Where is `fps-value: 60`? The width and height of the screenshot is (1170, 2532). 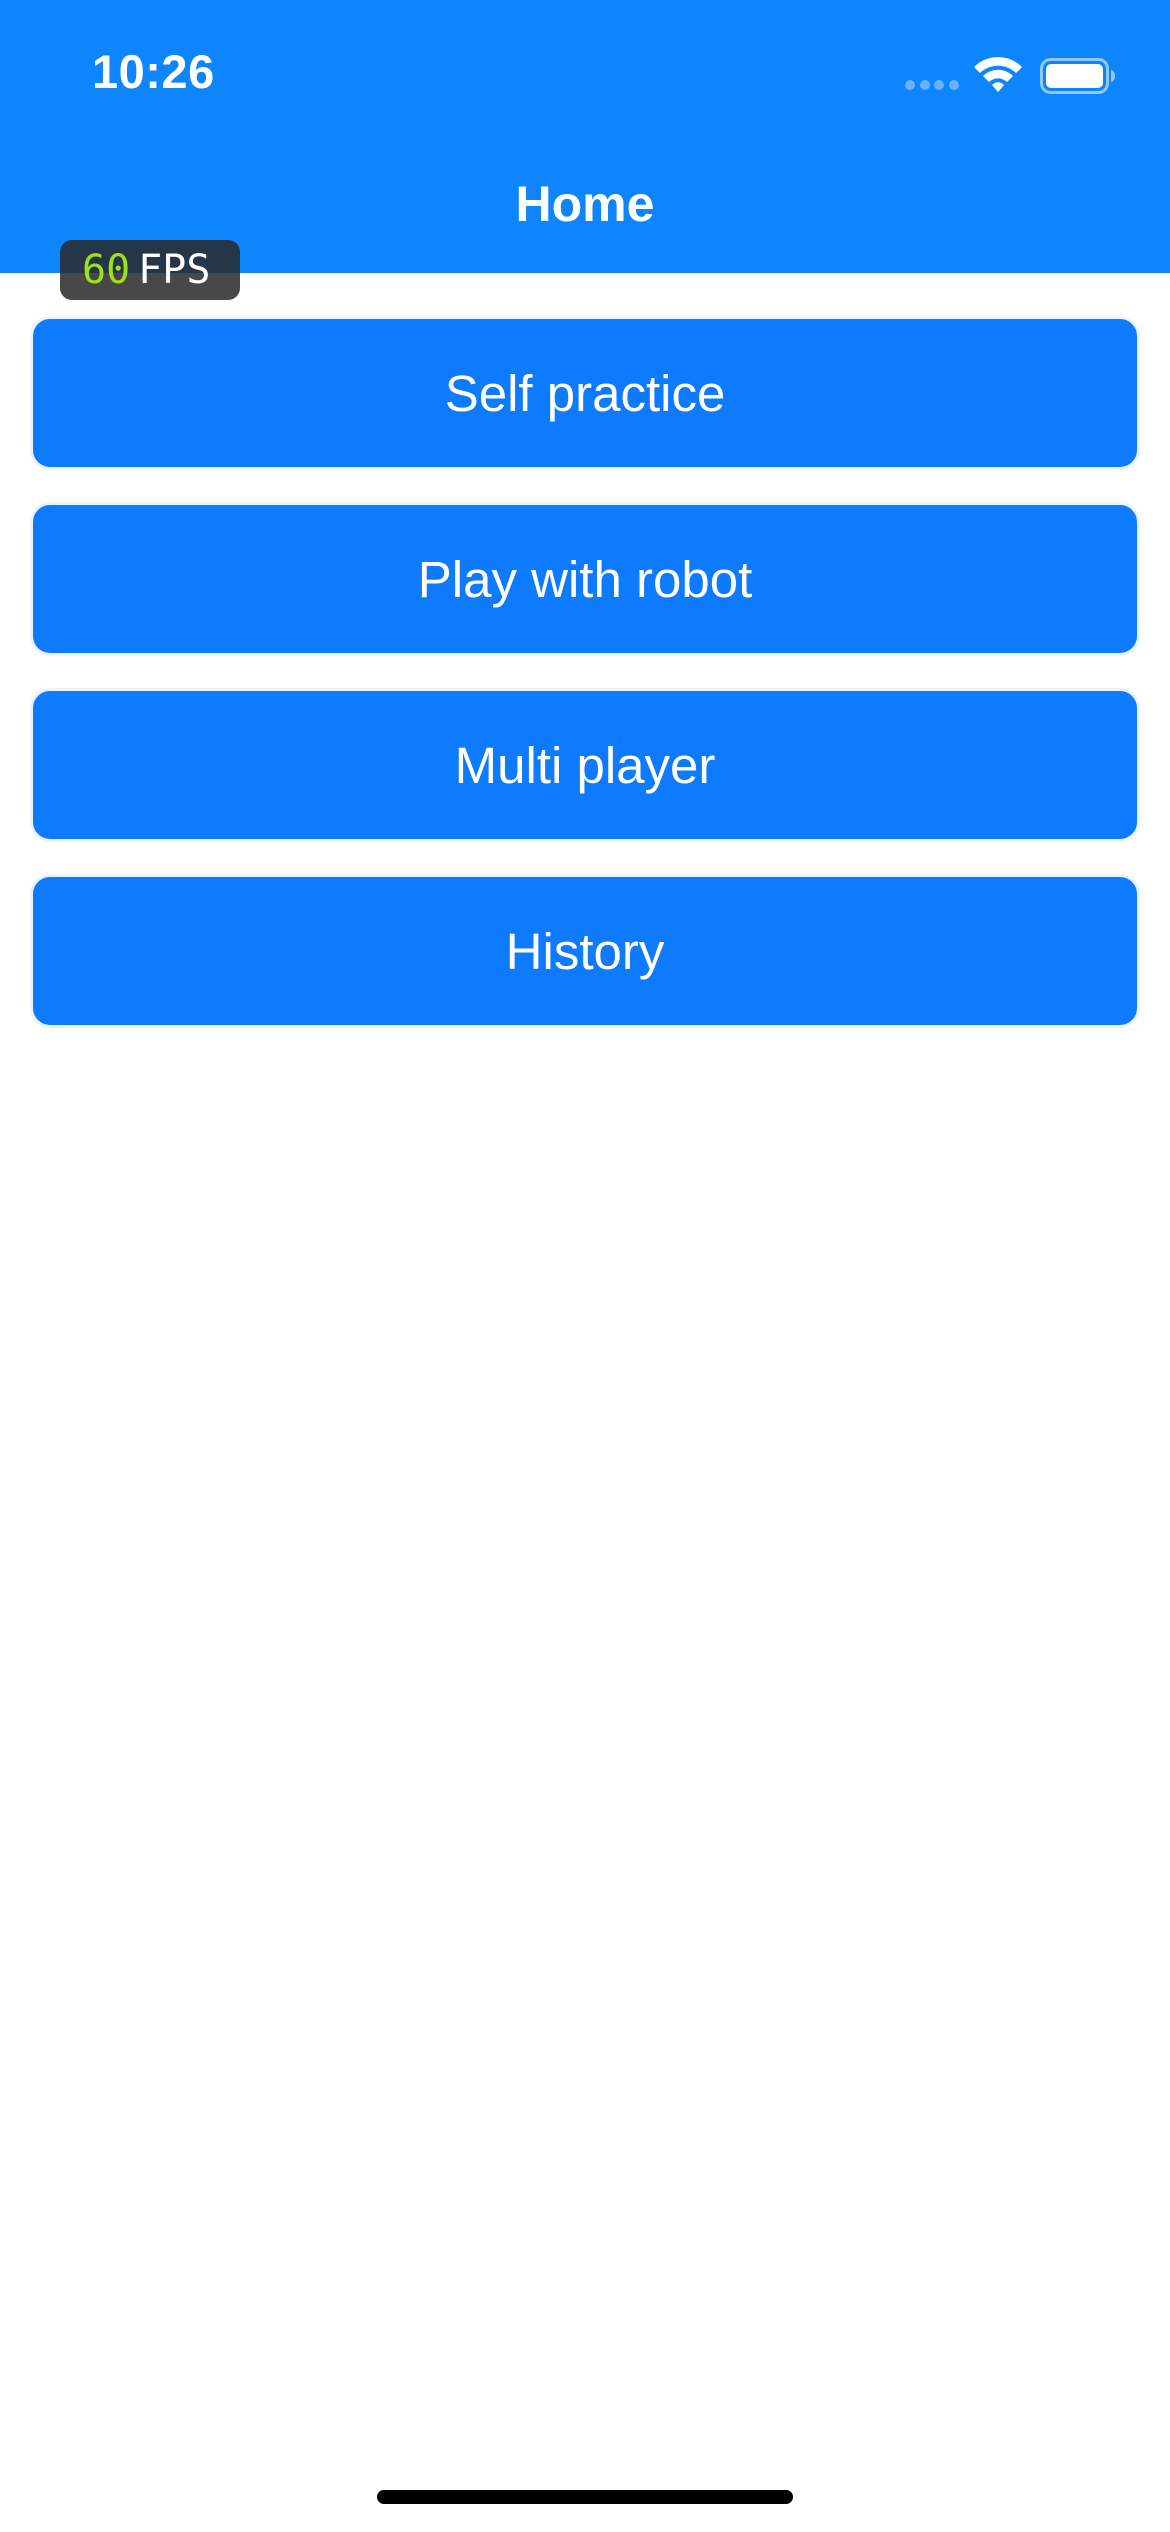 fps-value: 60 is located at coordinates (106, 270).